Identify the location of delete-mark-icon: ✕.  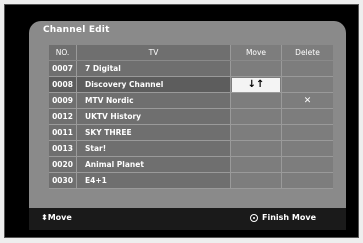
(308, 101).